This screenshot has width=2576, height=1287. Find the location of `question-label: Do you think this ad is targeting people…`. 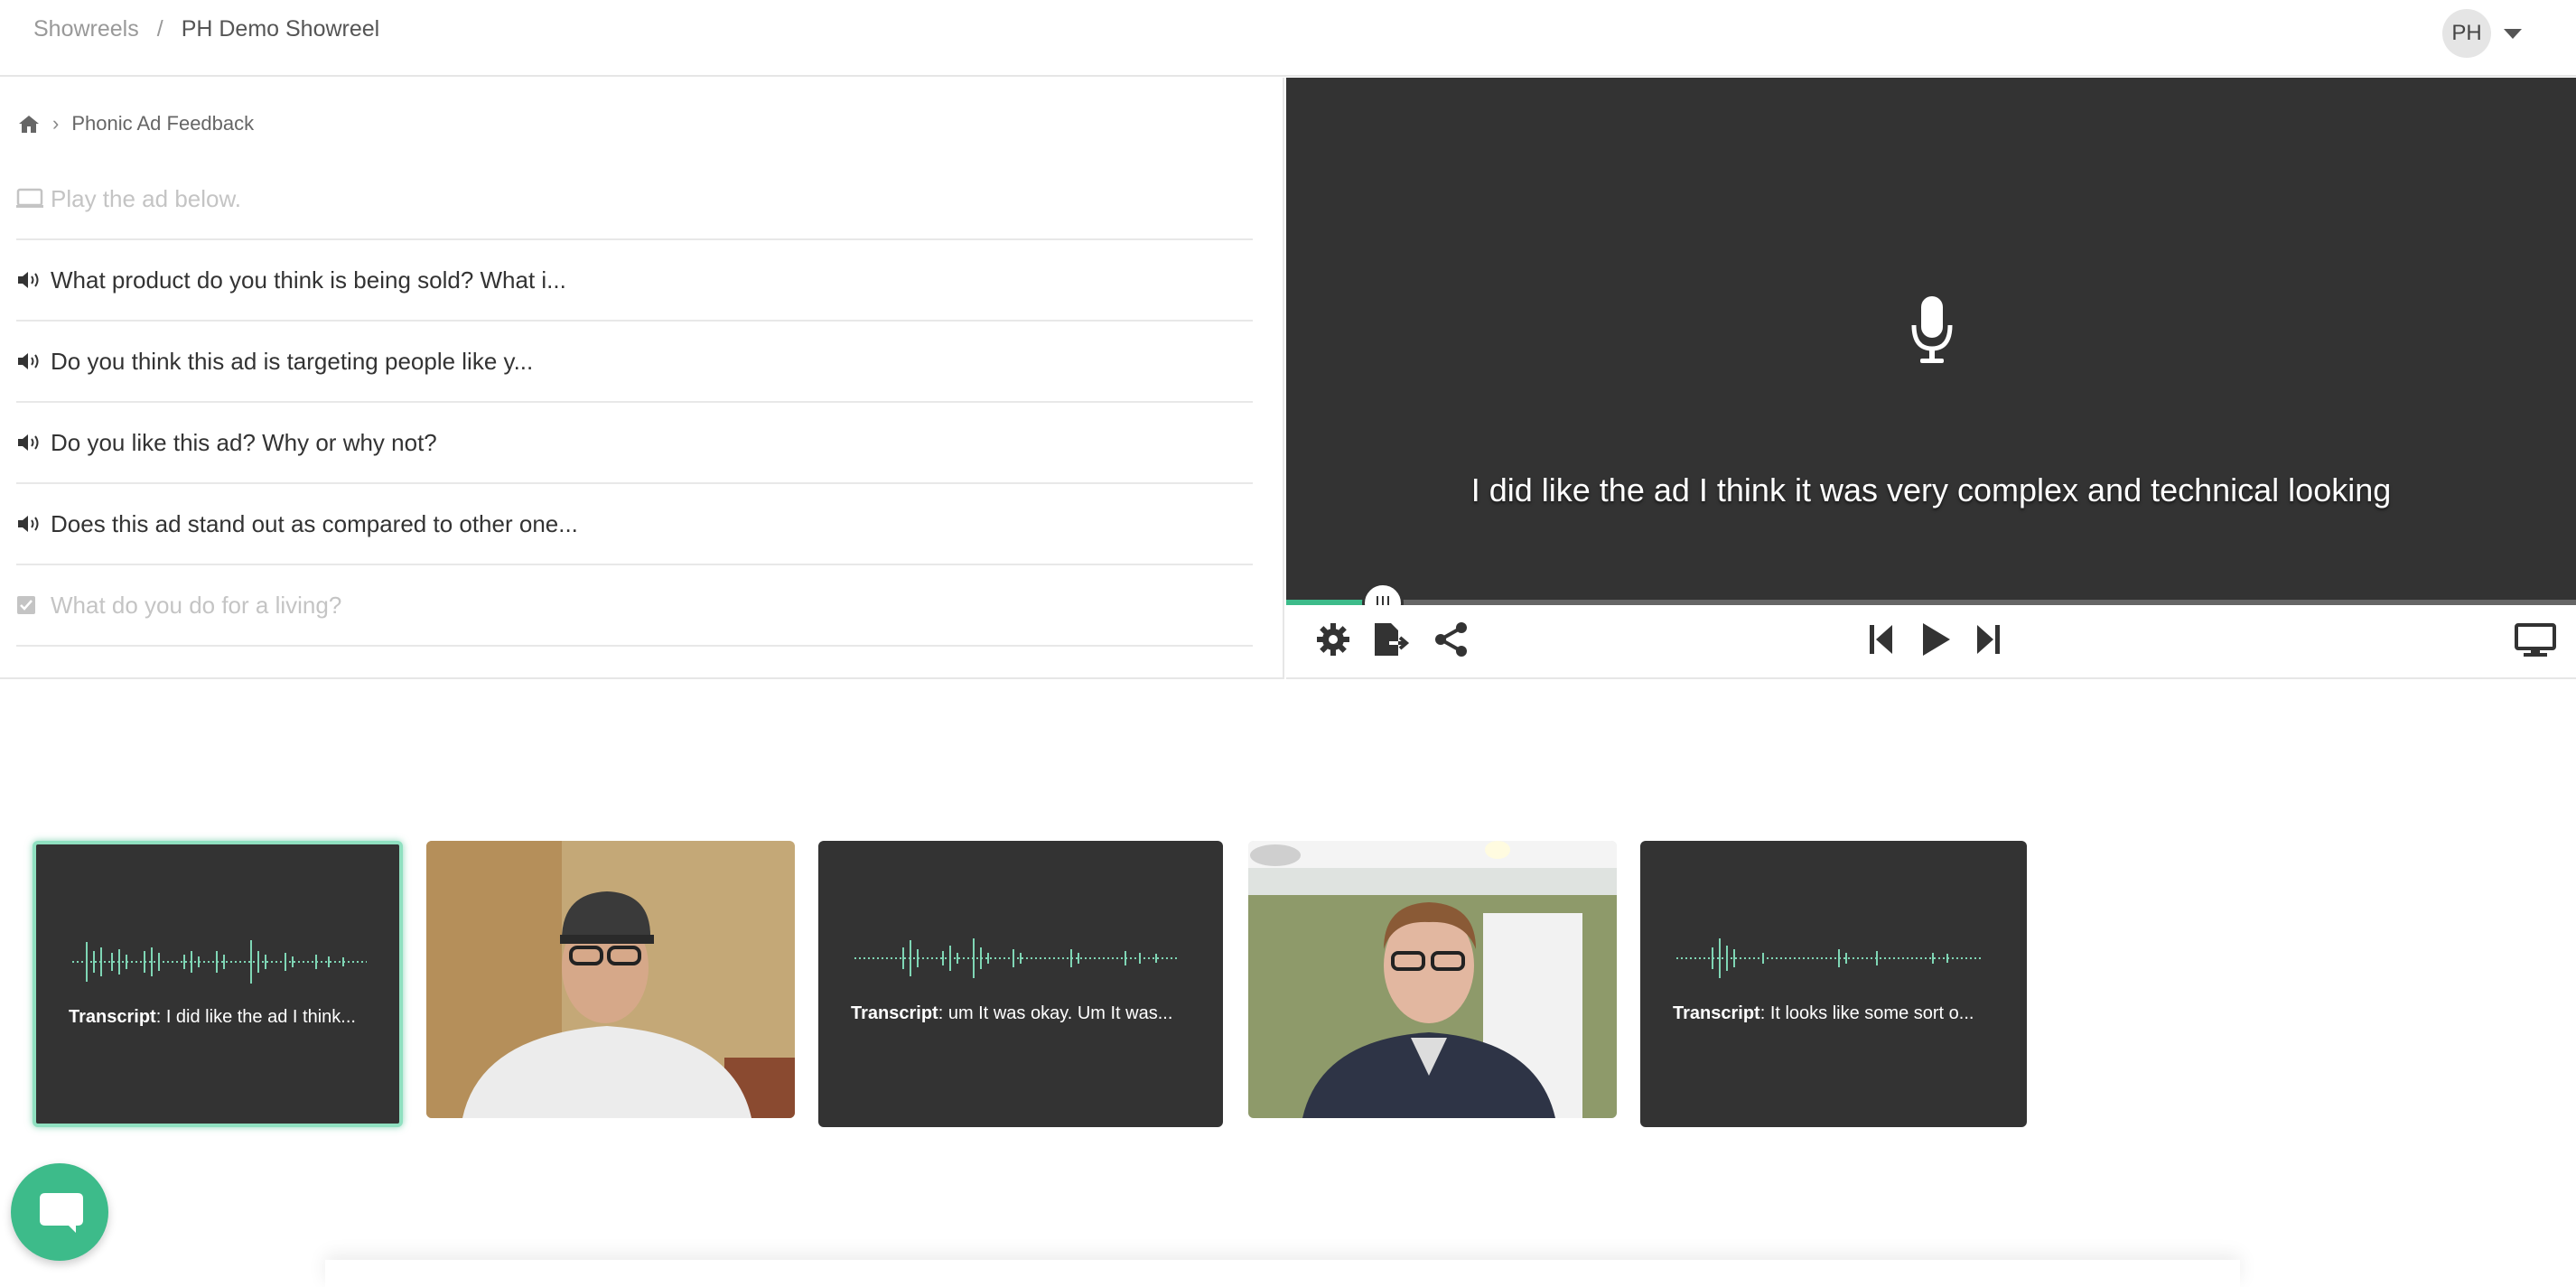

question-label: Do you think this ad is targeting people… is located at coordinates (292, 361).